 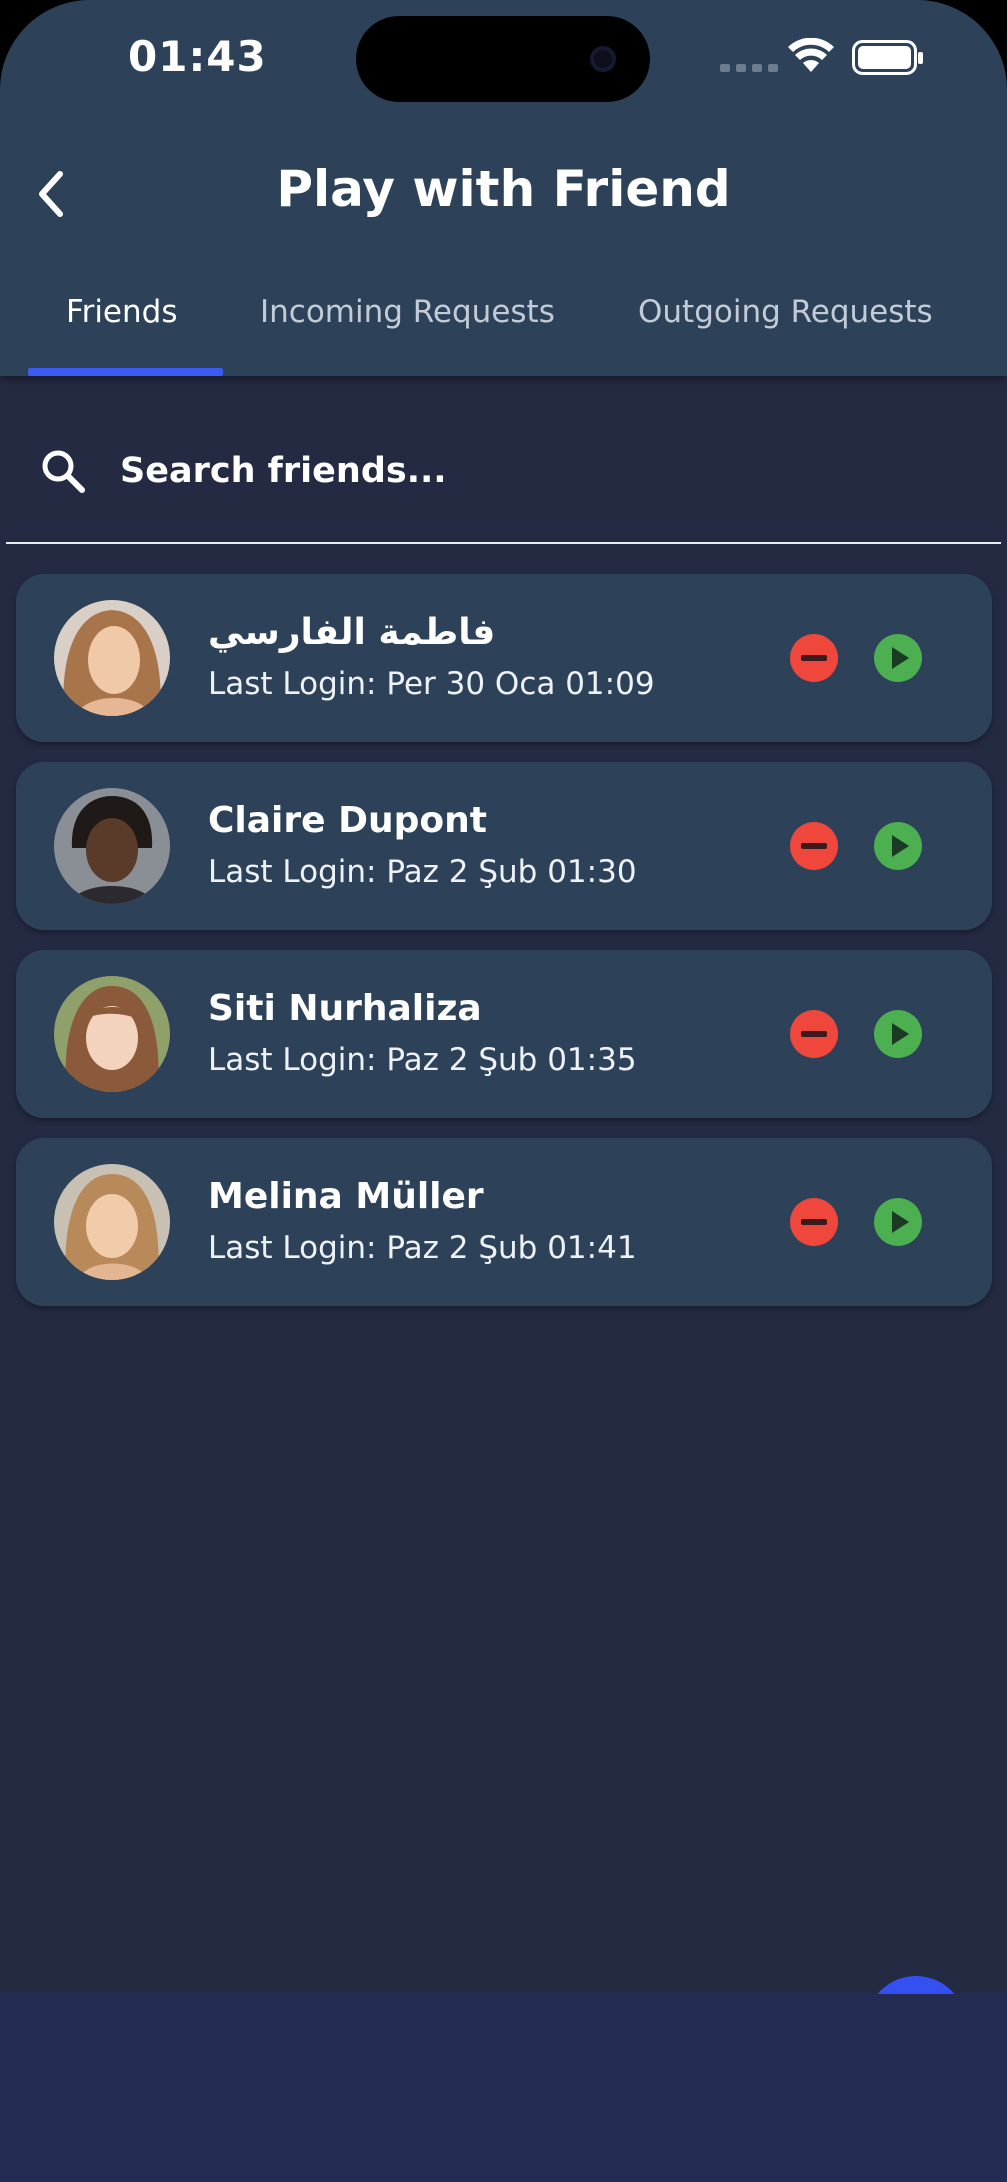 What do you see at coordinates (347, 820) in the screenshot?
I see `friend-name: Claire Dupont` at bounding box center [347, 820].